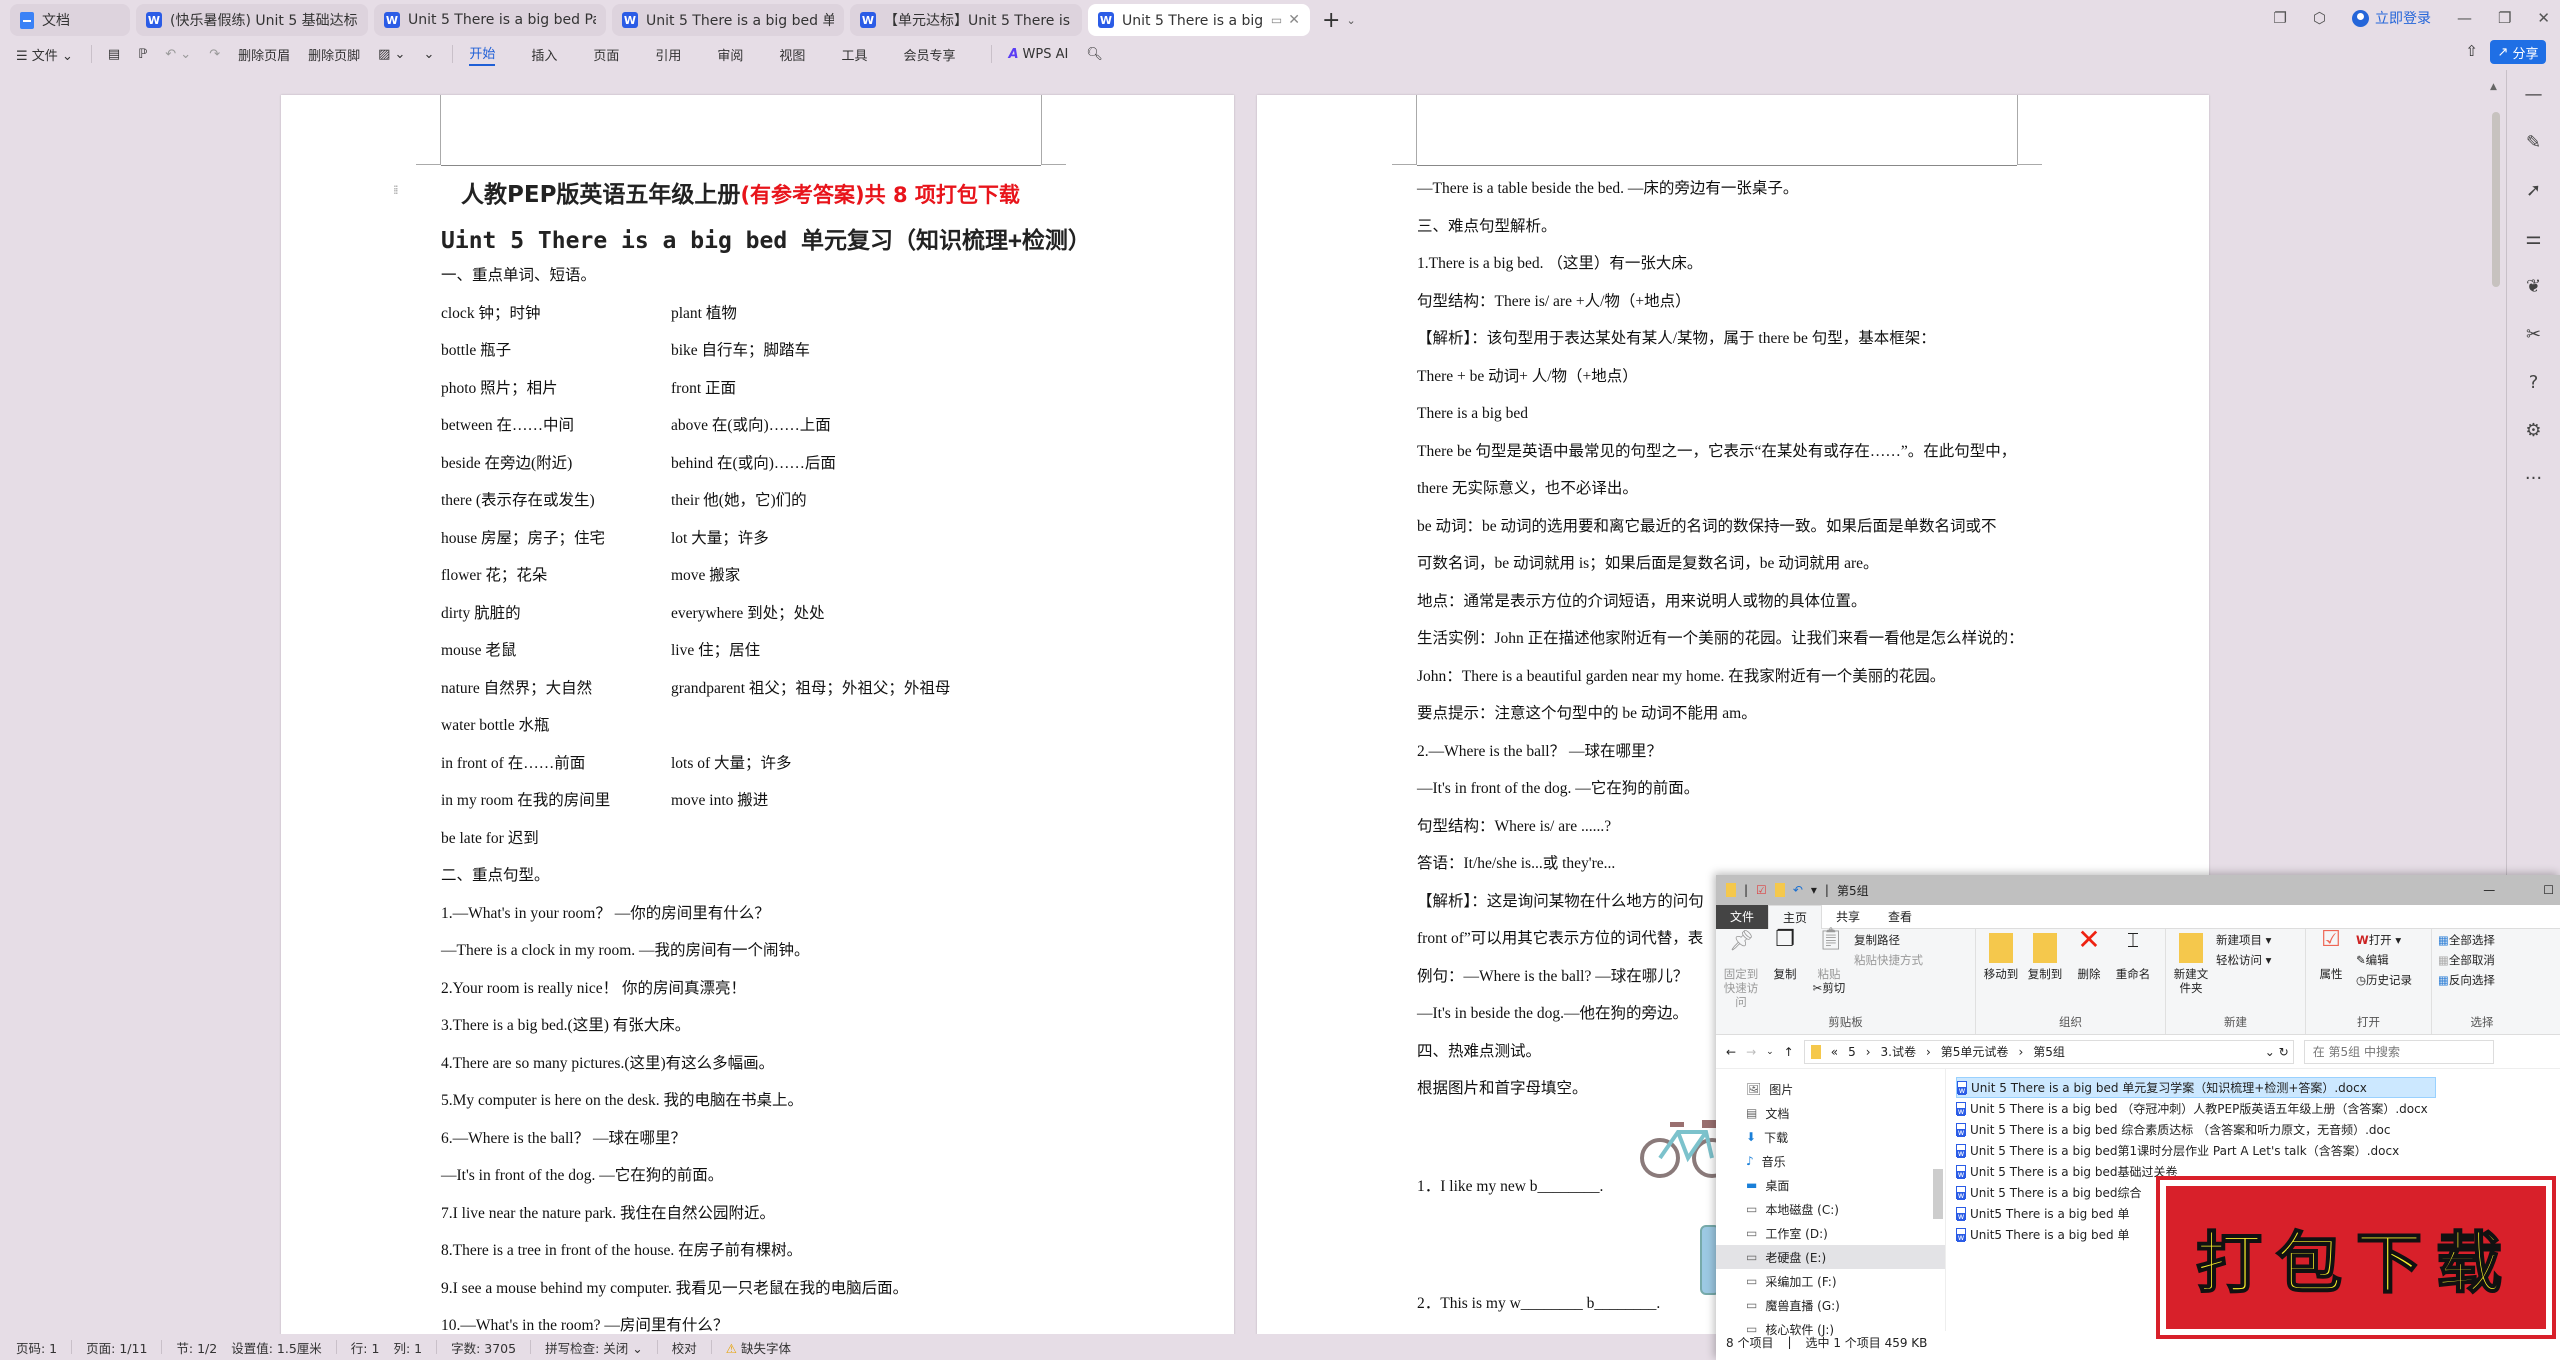 This screenshot has height=1360, width=2560. What do you see at coordinates (2277, 1052) in the screenshot?
I see `address-dropdown-icon: ⌄ ↻` at bounding box center [2277, 1052].